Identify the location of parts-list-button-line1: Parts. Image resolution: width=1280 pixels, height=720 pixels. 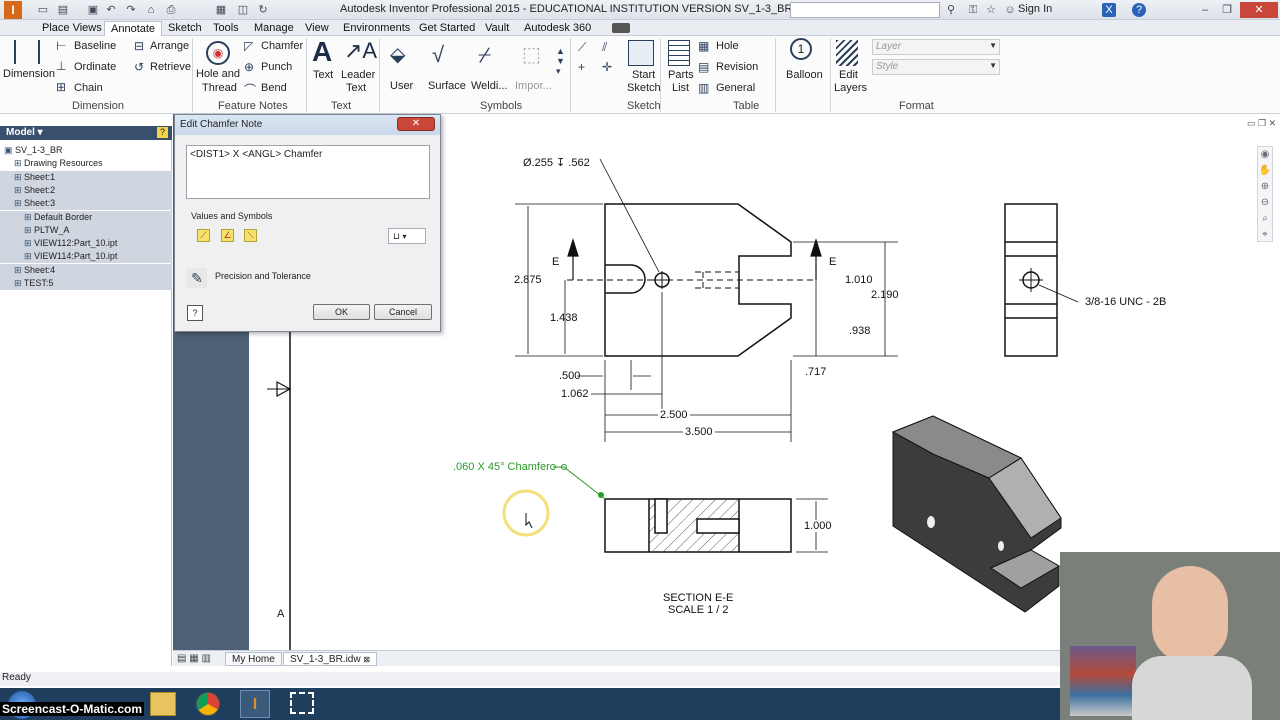
(681, 75).